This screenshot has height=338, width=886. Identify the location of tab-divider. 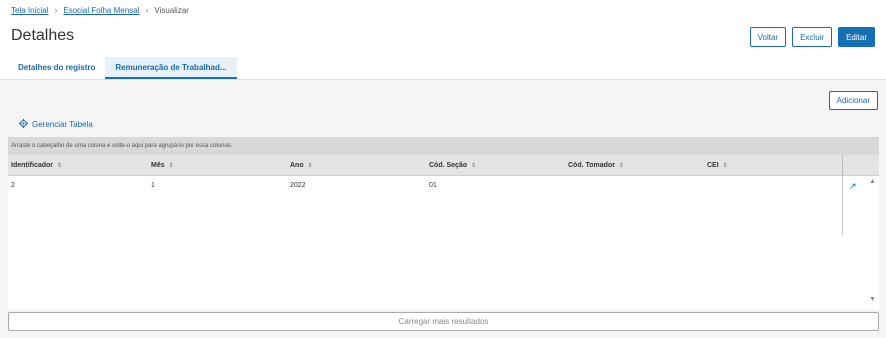
(443, 79).